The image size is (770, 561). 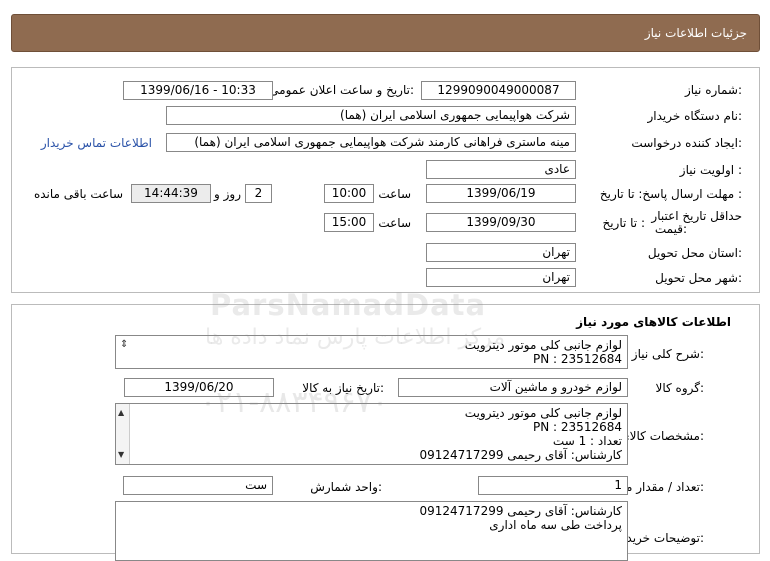 What do you see at coordinates (227, 194) in the screenshot?
I see `days-label: روز و` at bounding box center [227, 194].